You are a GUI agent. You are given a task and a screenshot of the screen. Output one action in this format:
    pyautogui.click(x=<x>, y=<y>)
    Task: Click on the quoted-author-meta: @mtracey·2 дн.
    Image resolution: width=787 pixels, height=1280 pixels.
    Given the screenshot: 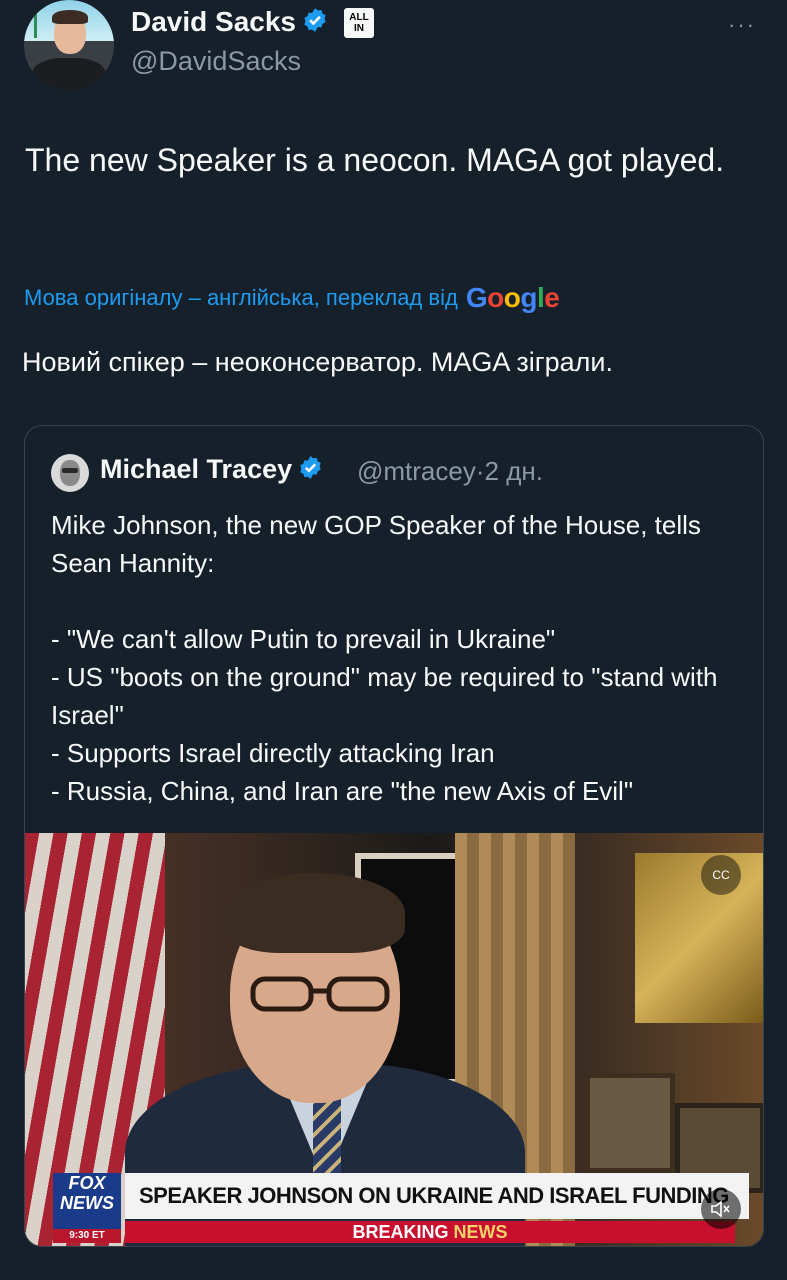 What is the action you would take?
    pyautogui.click(x=450, y=471)
    